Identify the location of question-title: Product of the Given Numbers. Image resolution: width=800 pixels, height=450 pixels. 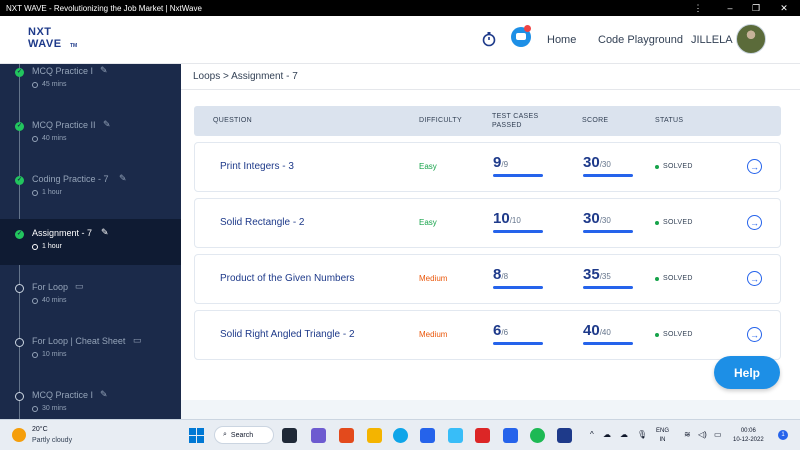
(287, 278).